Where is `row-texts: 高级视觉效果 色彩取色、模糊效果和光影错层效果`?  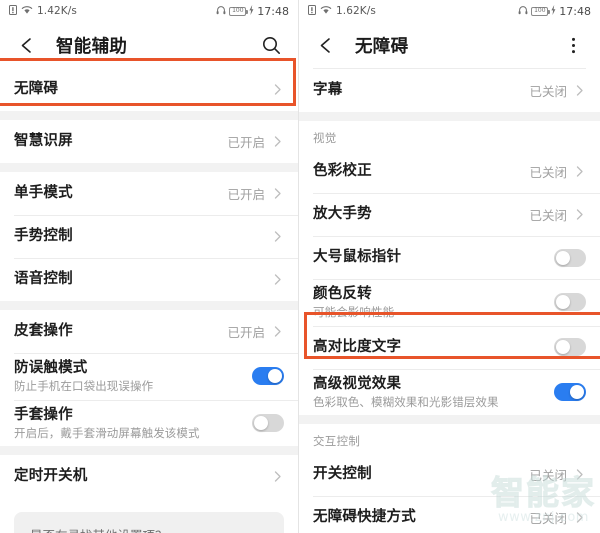 row-texts: 高级视觉效果 色彩取色、模糊效果和光影错层效果 is located at coordinates (433, 392).